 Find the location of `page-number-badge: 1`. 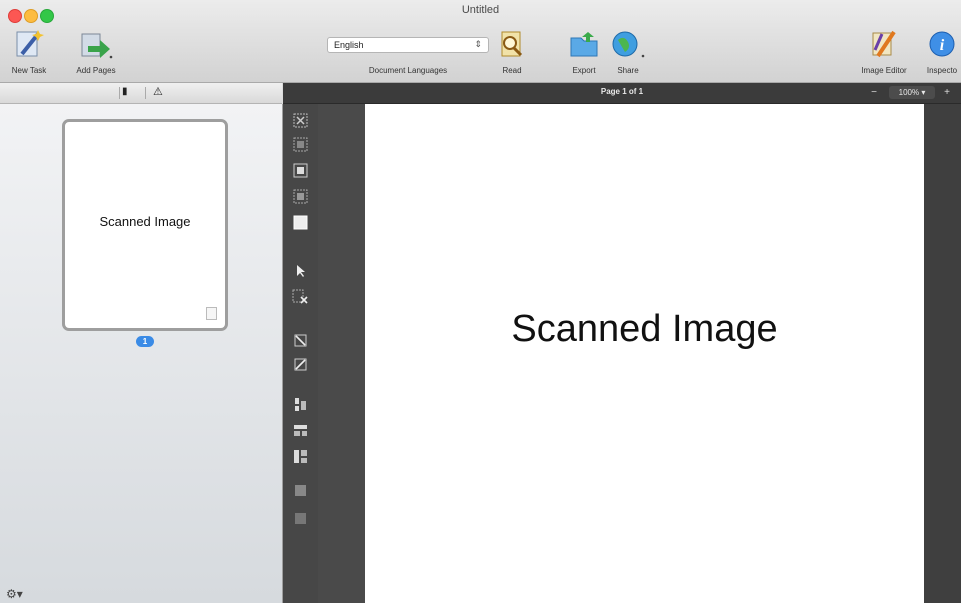

page-number-badge: 1 is located at coordinates (145, 341).